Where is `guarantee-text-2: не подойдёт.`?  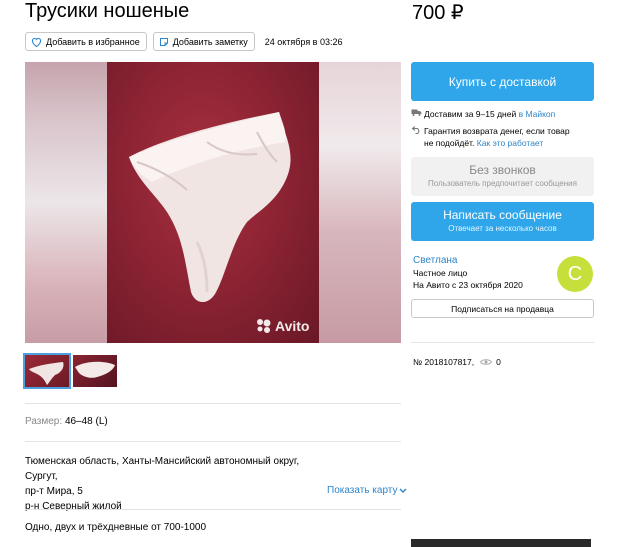 guarantee-text-2: не подойдёт. is located at coordinates (449, 143).